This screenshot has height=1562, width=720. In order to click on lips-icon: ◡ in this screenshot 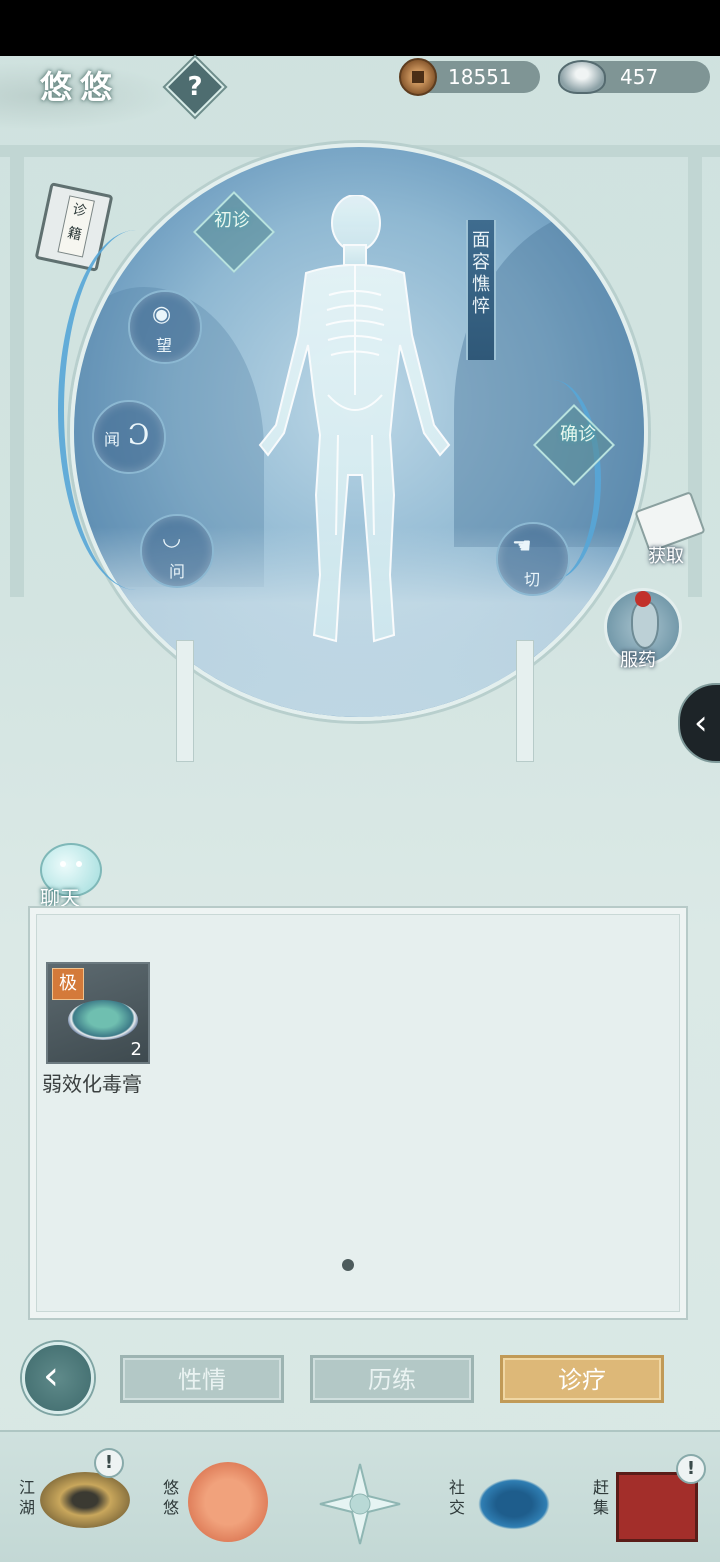, I will do `click(172, 538)`.